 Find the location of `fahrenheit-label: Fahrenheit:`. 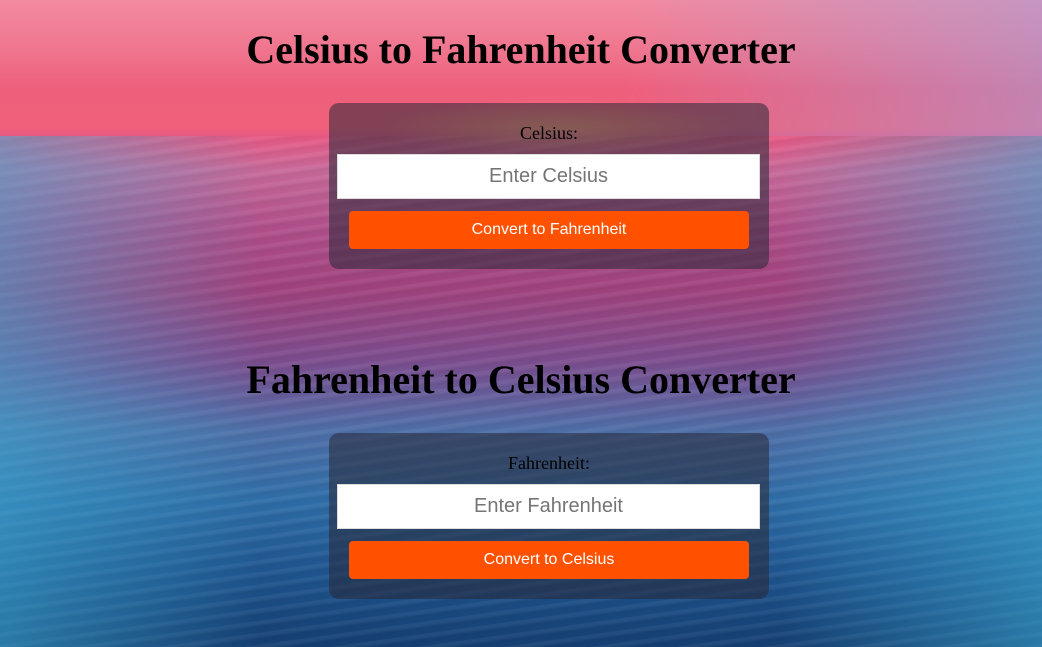

fahrenheit-label: Fahrenheit: is located at coordinates (549, 463).